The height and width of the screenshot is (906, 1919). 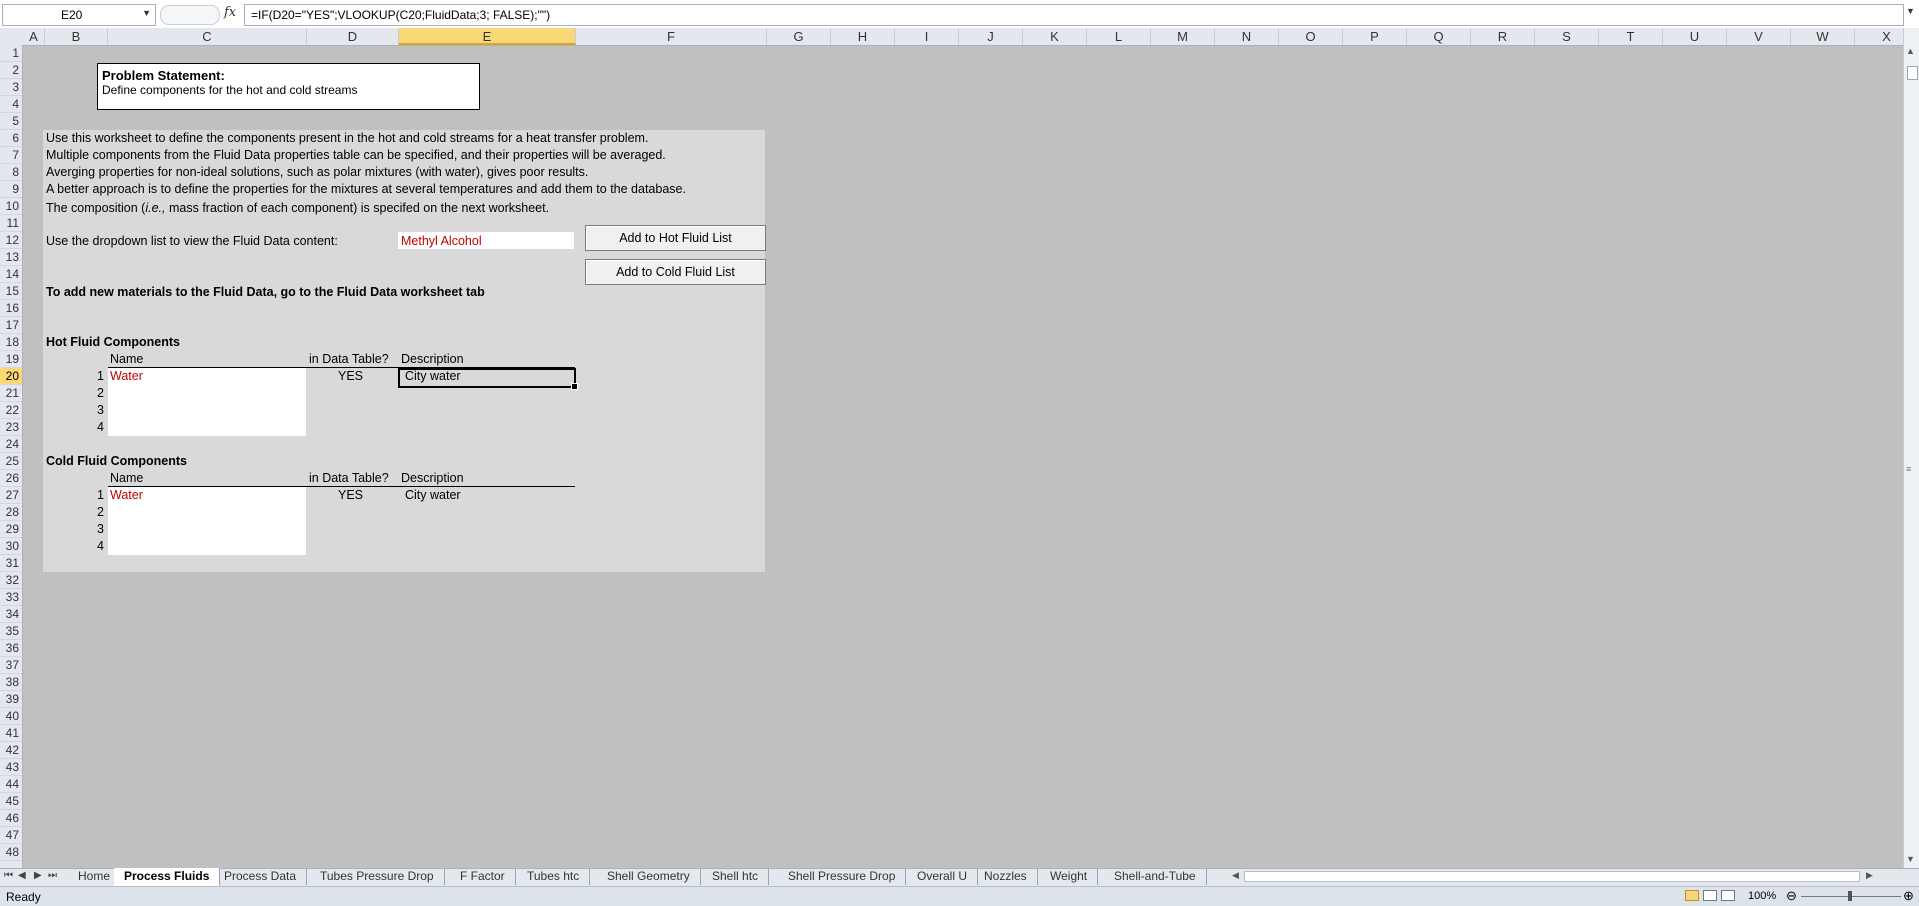 I want to click on column-header-b: B, so click(x=76, y=36).